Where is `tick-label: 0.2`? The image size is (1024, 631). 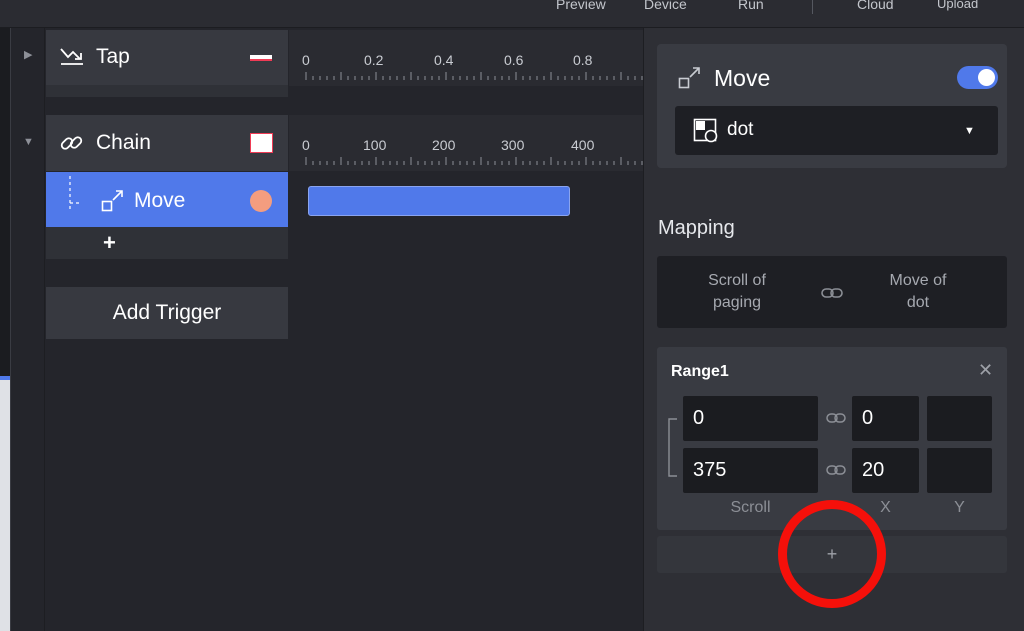
tick-label: 0.2 is located at coordinates (374, 60).